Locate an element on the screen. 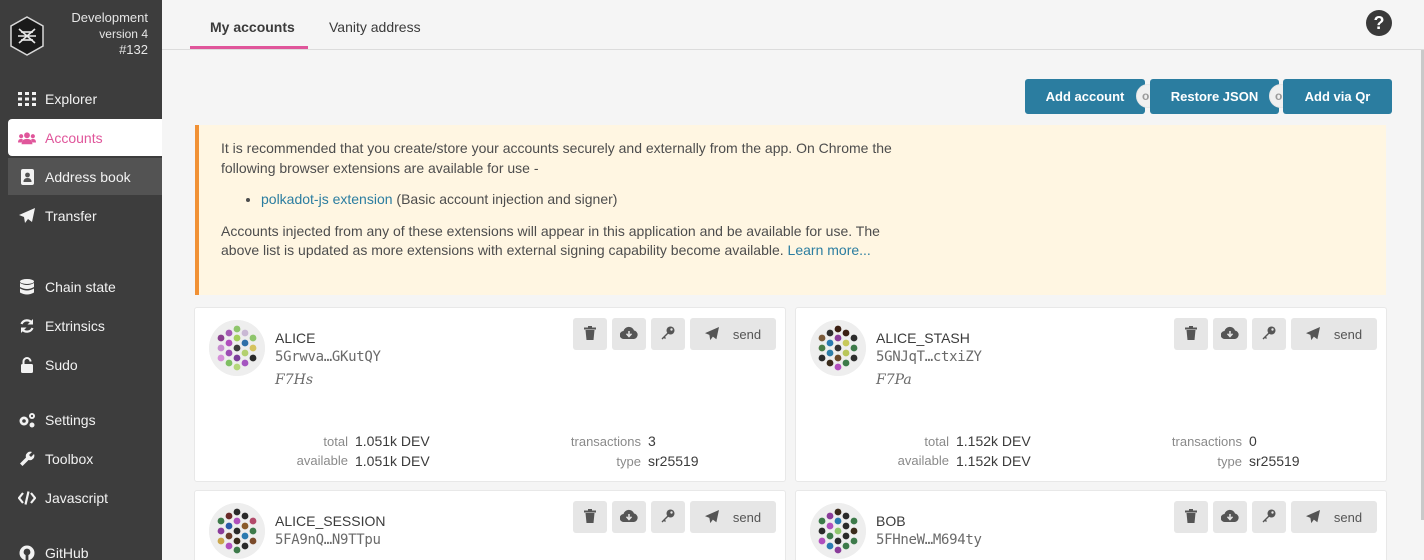  sync-icon is located at coordinates (27, 326).